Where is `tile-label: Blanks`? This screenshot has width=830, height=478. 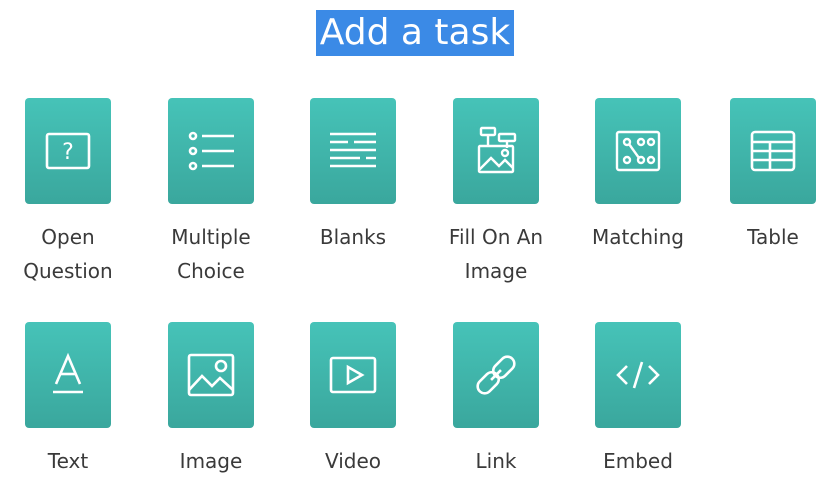
tile-label: Blanks is located at coordinates (353, 237).